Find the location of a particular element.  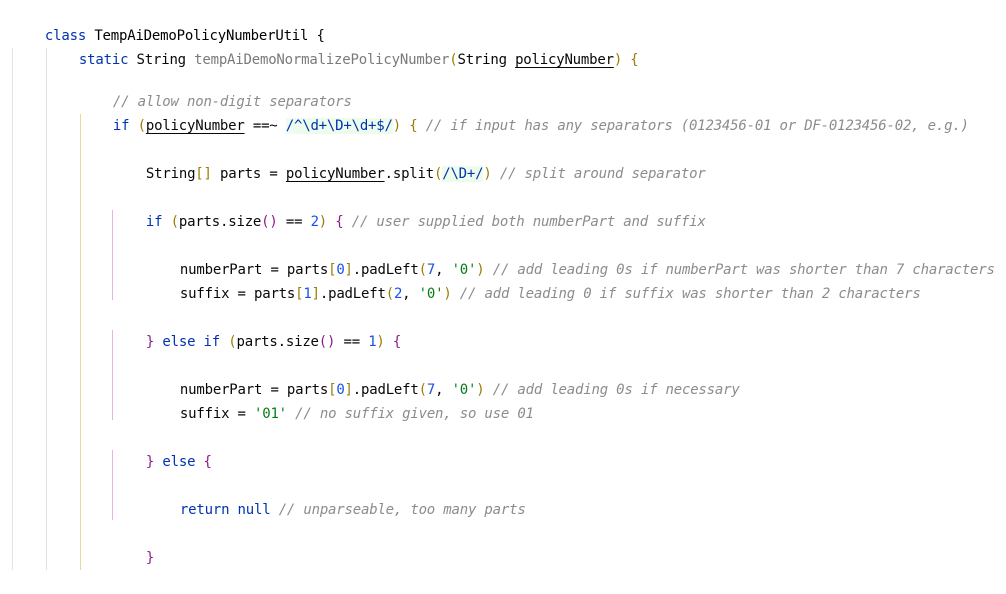

method-call: .split is located at coordinates (409, 174).